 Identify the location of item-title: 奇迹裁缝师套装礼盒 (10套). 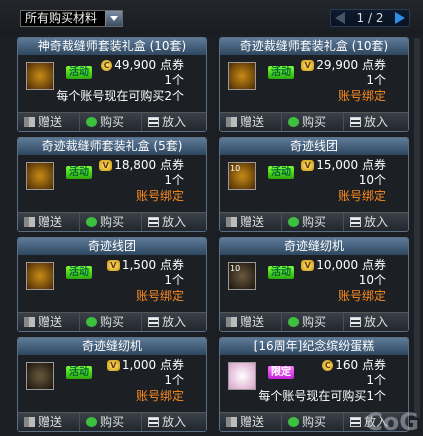
(314, 46).